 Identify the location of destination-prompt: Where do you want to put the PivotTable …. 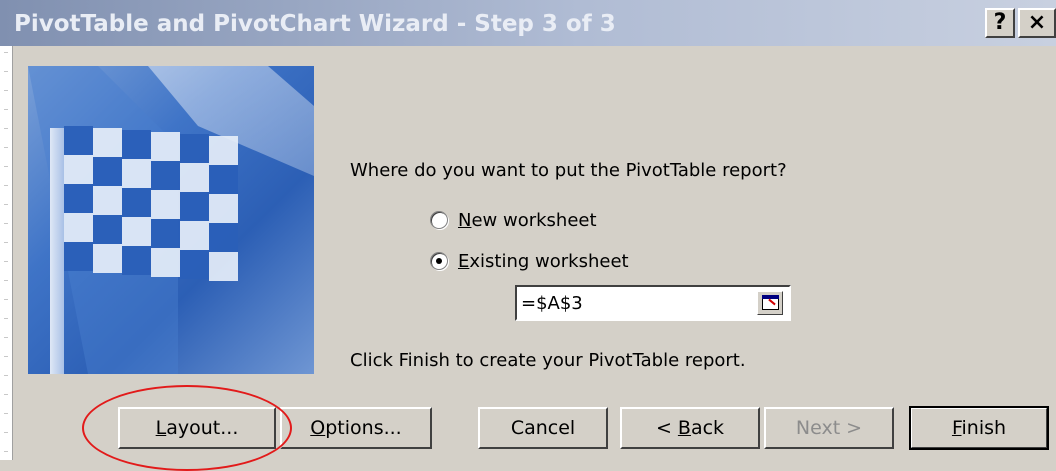
(568, 170).